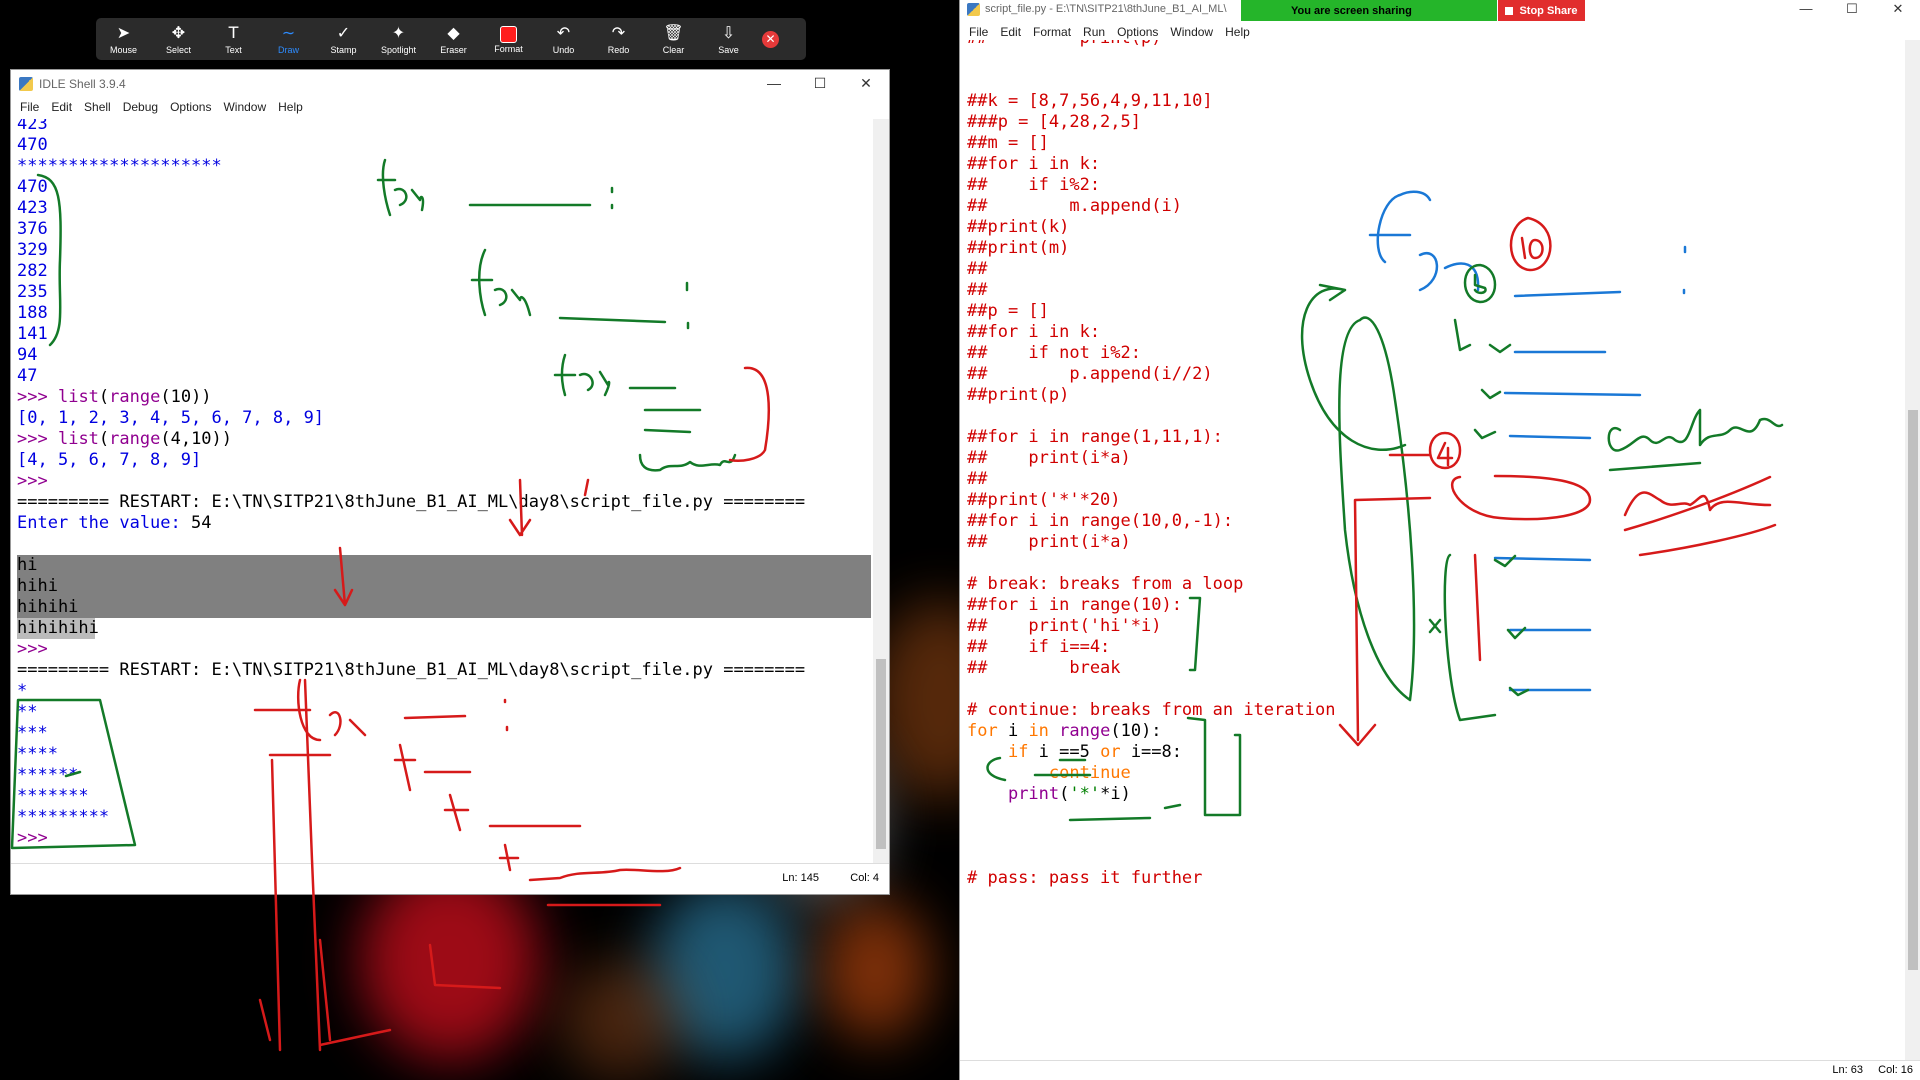  Describe the element at coordinates (450, 107) in the screenshot. I see `shell-menubar: File Edit Shell Debug Options Window Help` at that location.